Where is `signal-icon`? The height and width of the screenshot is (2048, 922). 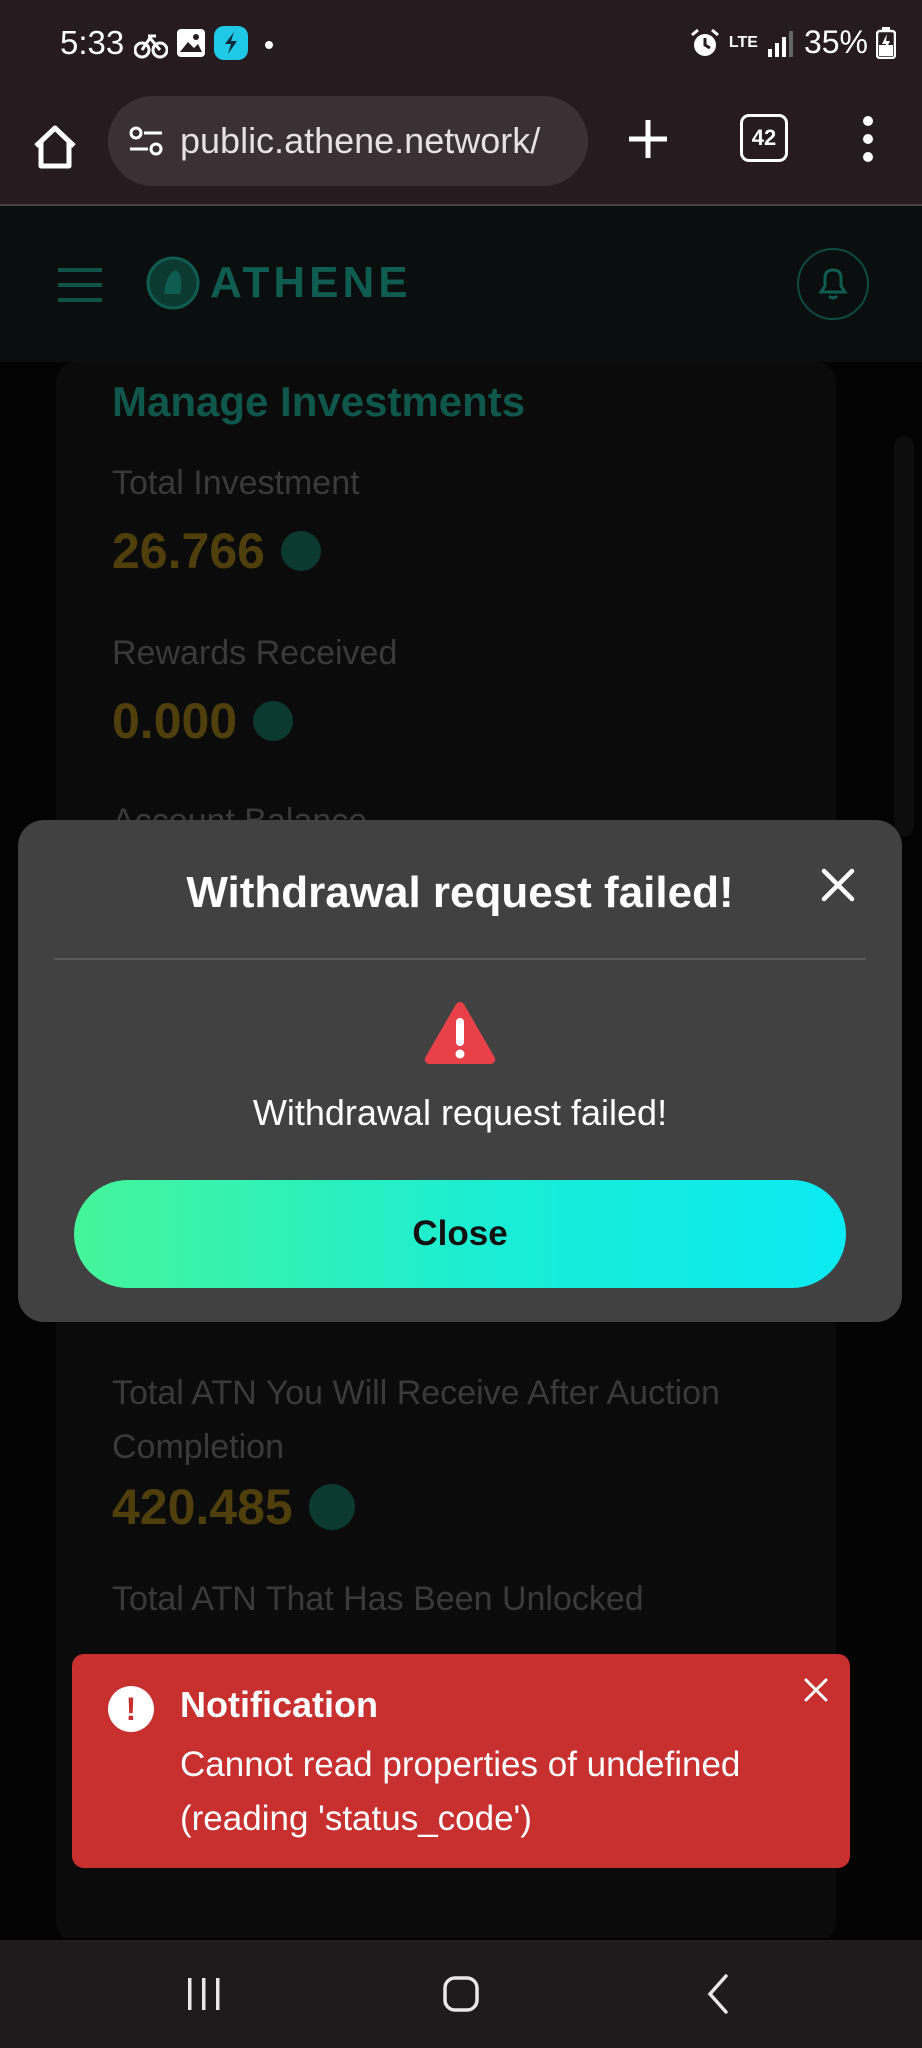 signal-icon is located at coordinates (780, 43).